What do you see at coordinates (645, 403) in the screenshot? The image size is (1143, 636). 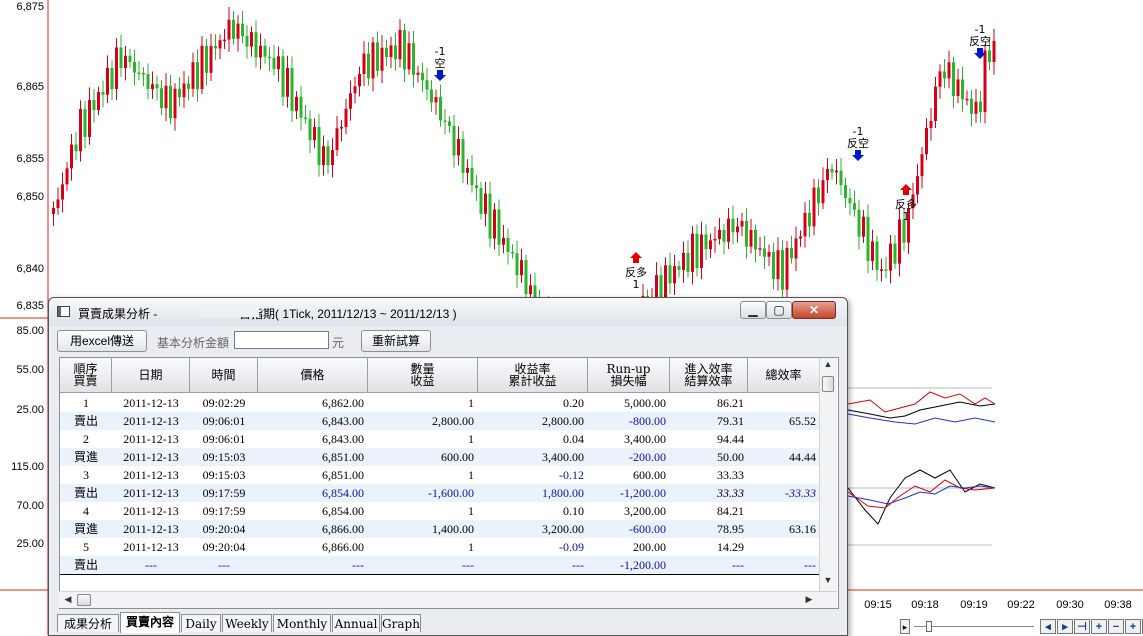 I see `table-cell: 5,000.00` at bounding box center [645, 403].